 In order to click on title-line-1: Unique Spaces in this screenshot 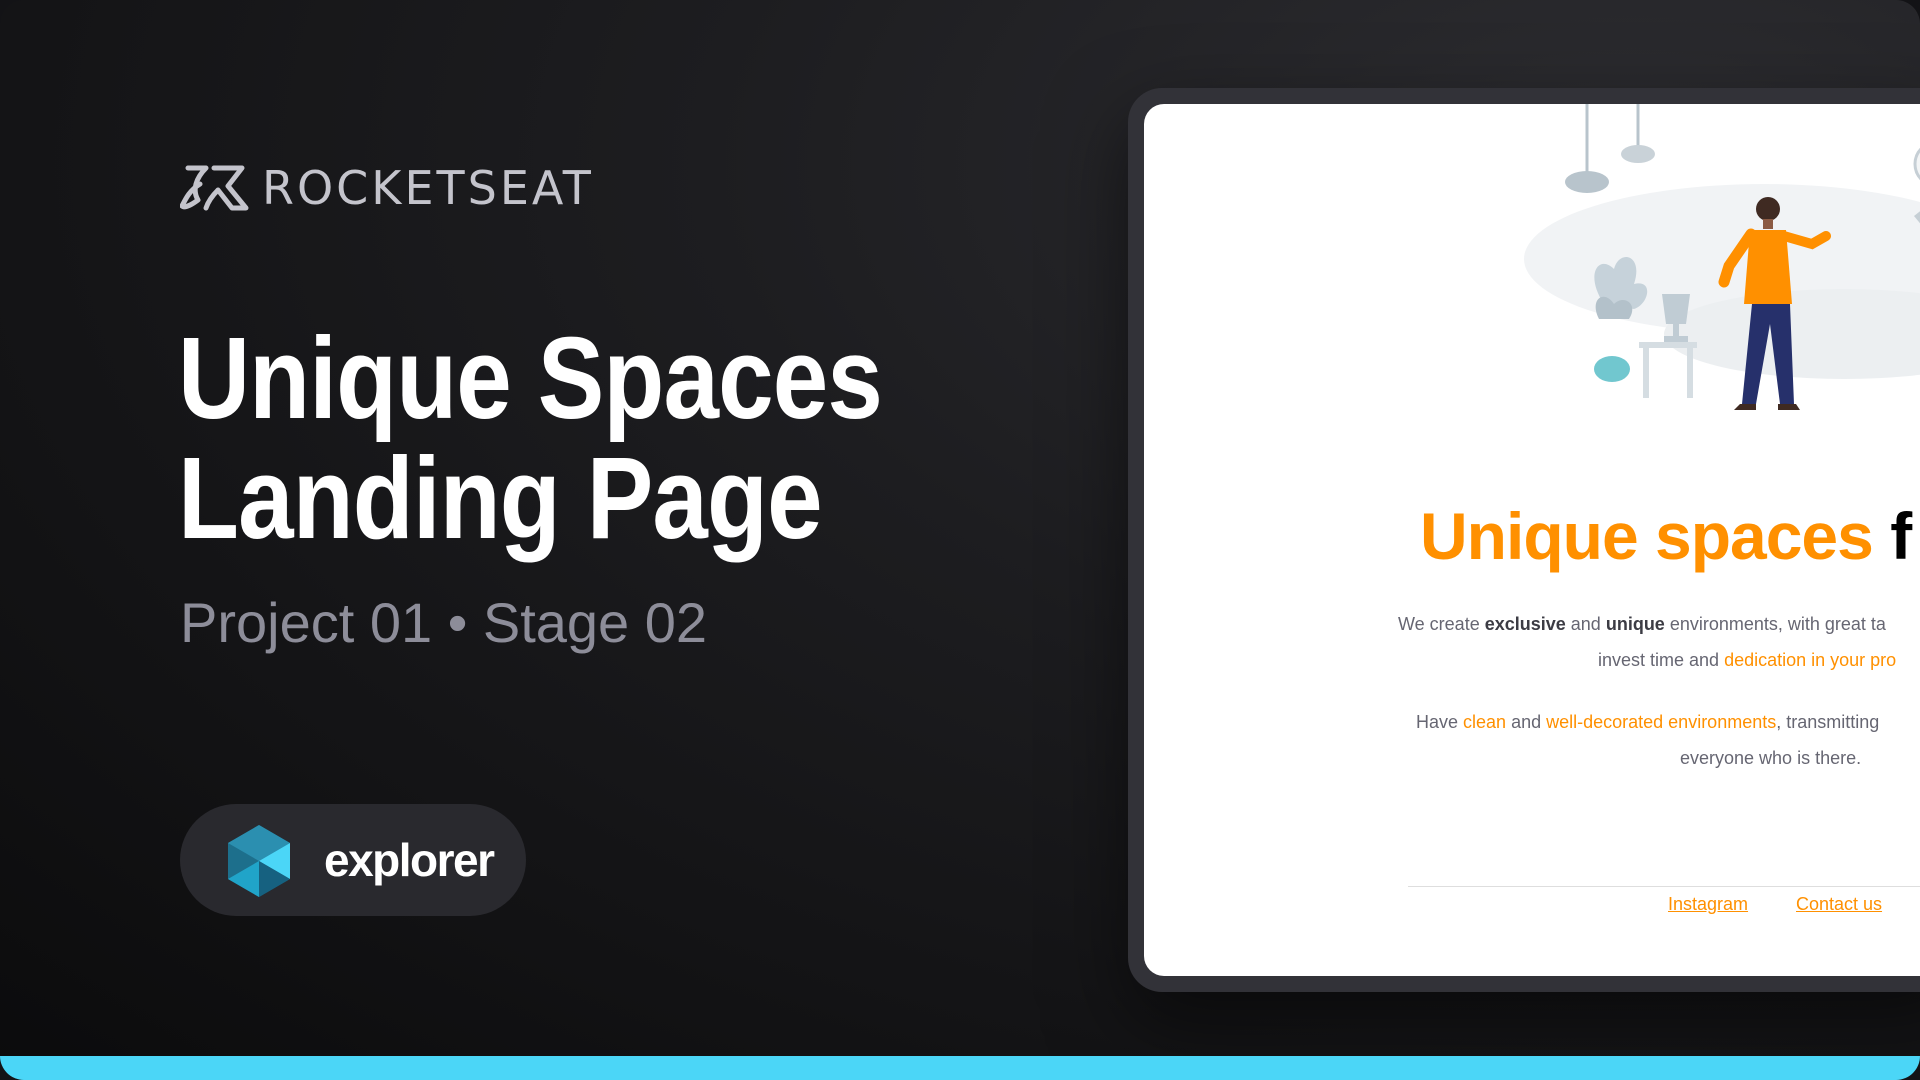, I will do `click(530, 378)`.